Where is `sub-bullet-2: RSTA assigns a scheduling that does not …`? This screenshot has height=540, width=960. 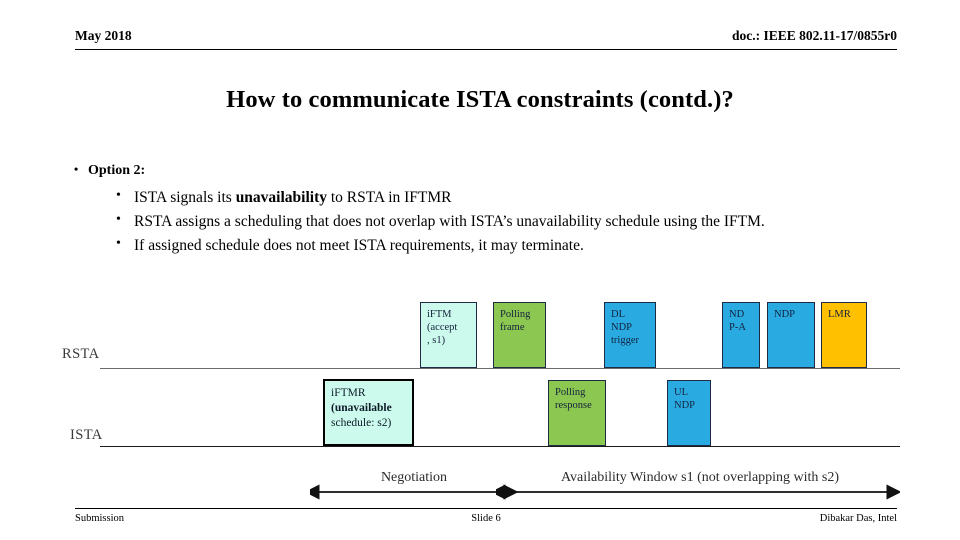
sub-bullet-2: RSTA assigns a scheduling that does not … is located at coordinates (505, 221).